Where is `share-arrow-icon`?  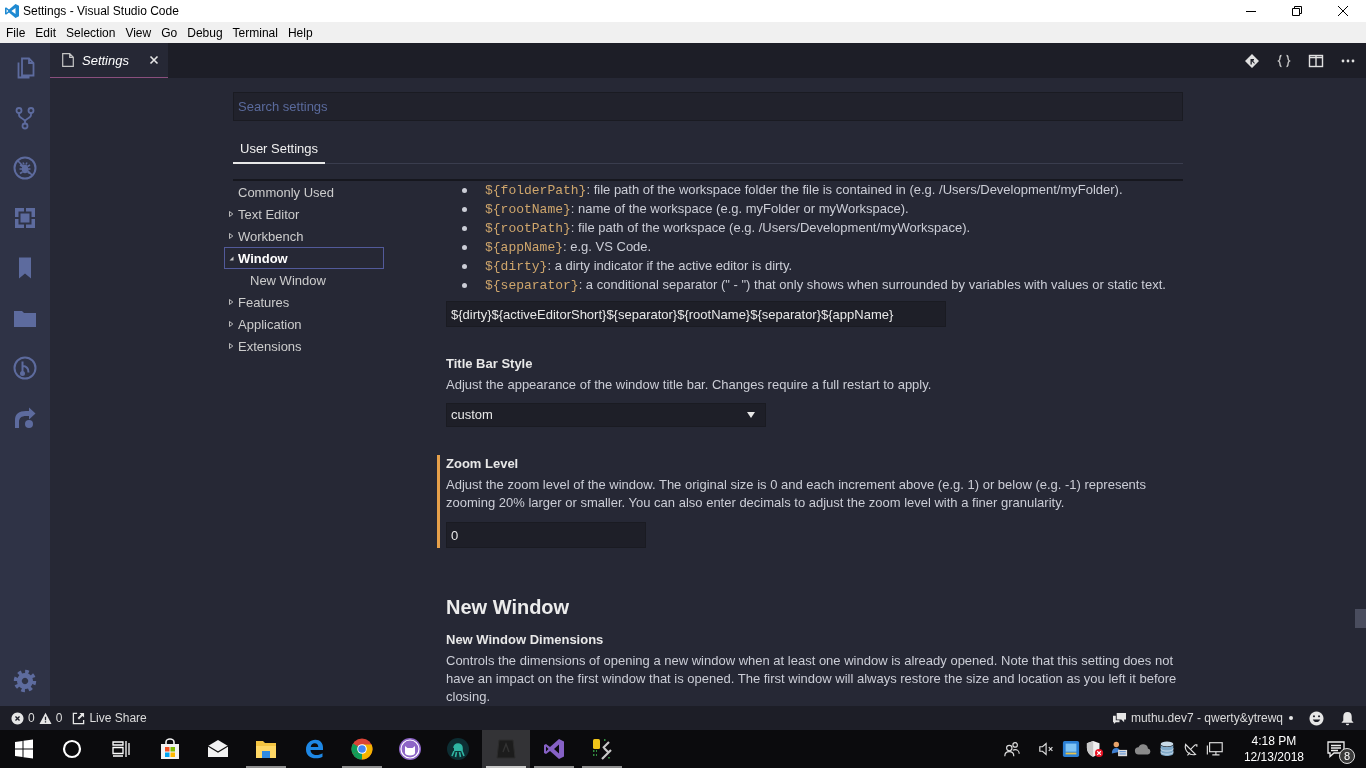 share-arrow-icon is located at coordinates (25, 418).